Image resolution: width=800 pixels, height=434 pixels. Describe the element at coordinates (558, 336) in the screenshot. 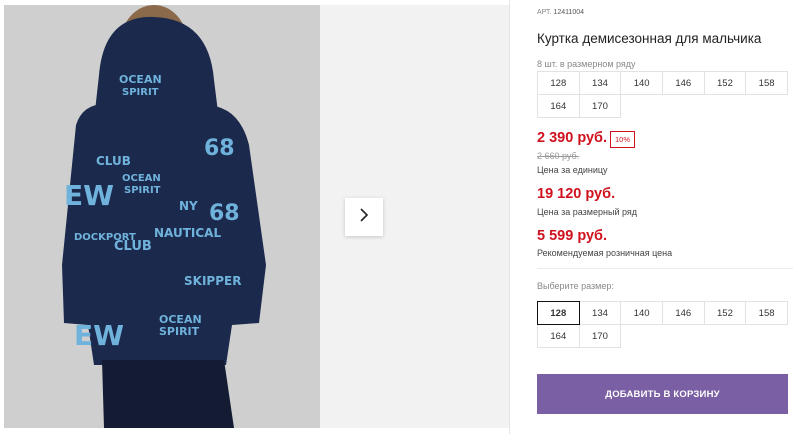

I see `size-option: 164` at that location.